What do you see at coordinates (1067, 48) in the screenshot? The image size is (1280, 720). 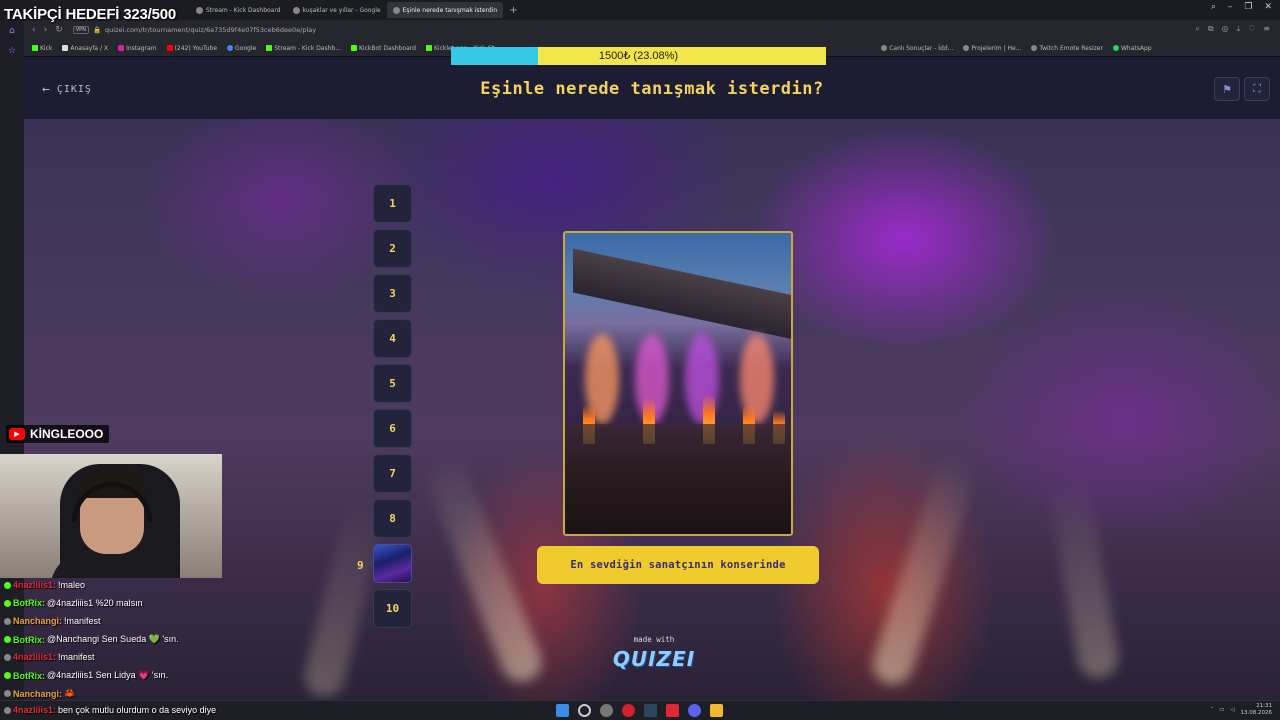 I see `bookmark-item: Twitch Emote Resizer` at bounding box center [1067, 48].